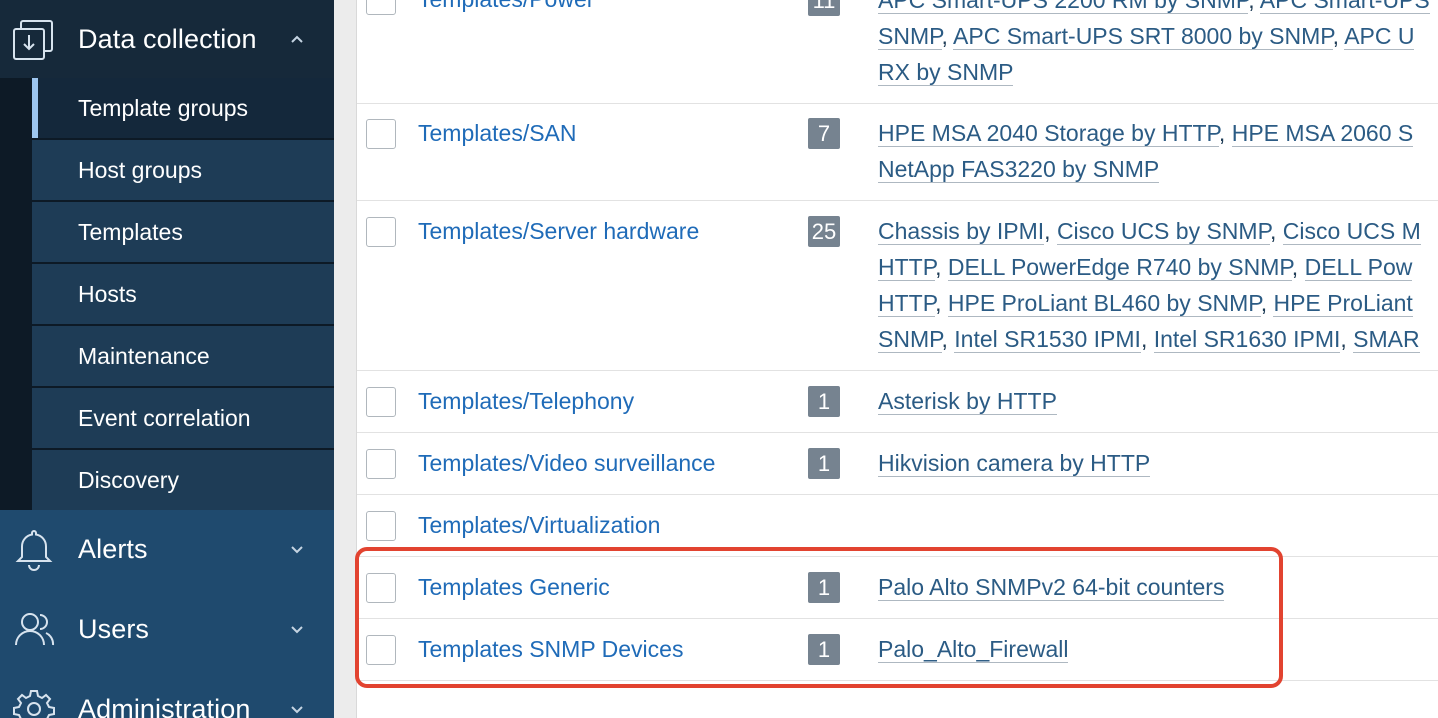  I want to click on template-link: HPE MSA 2060 S, so click(1322, 133).